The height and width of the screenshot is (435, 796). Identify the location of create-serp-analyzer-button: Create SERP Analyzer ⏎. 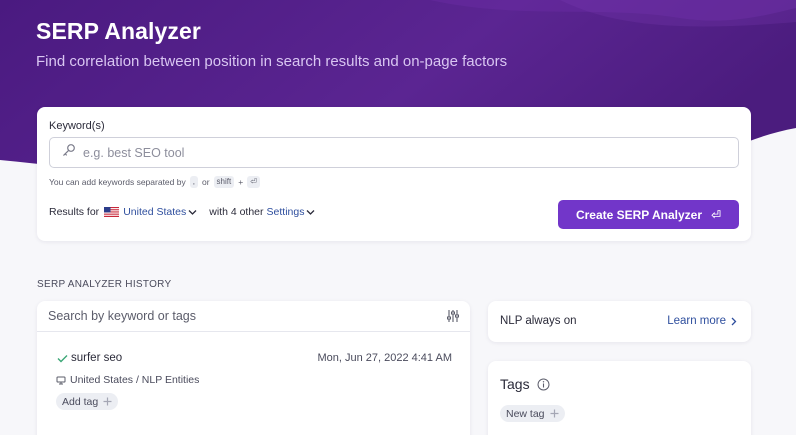
(648, 214).